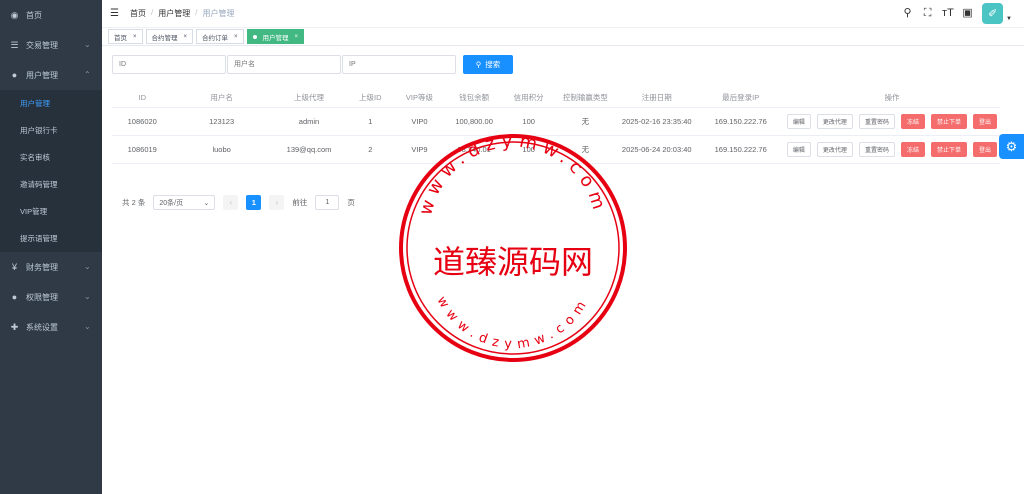  I want to click on col-vip: VIP等级, so click(419, 98).